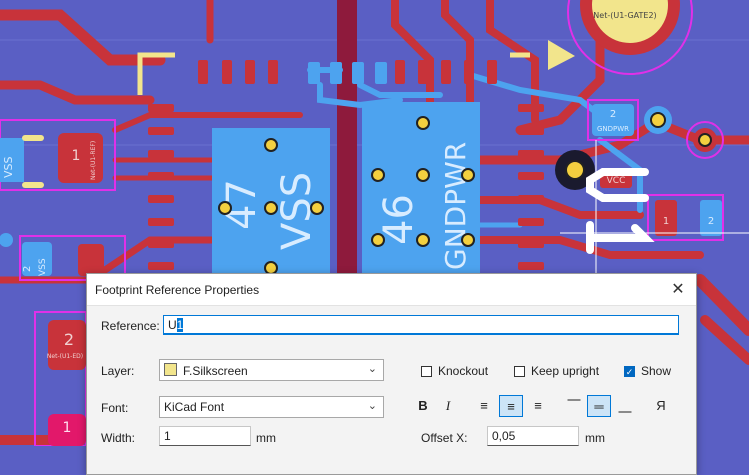 The height and width of the screenshot is (475, 749). I want to click on net-label-u1-ed: Net-(U1-ED), so click(65, 356).